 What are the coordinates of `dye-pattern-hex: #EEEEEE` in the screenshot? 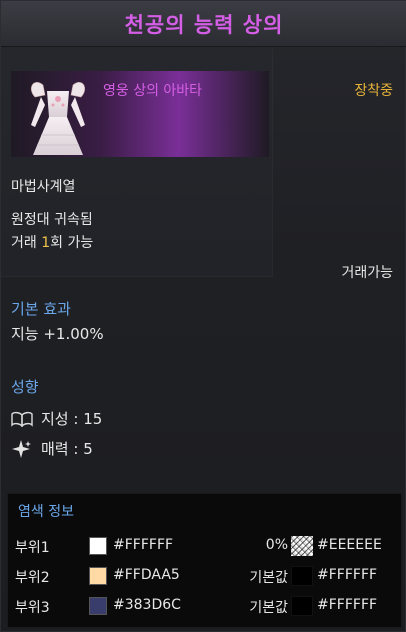 It's located at (349, 545).